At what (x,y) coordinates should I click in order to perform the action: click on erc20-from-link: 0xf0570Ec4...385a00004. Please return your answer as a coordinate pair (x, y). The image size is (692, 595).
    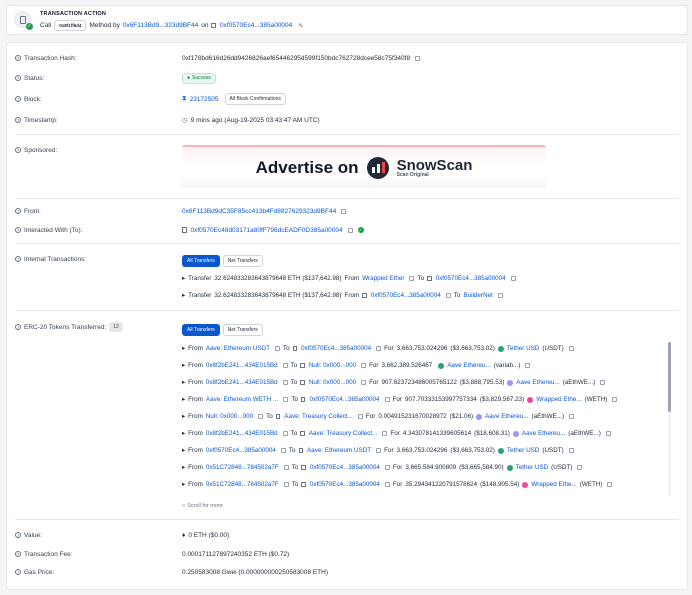
    Looking at the image, I should click on (241, 450).